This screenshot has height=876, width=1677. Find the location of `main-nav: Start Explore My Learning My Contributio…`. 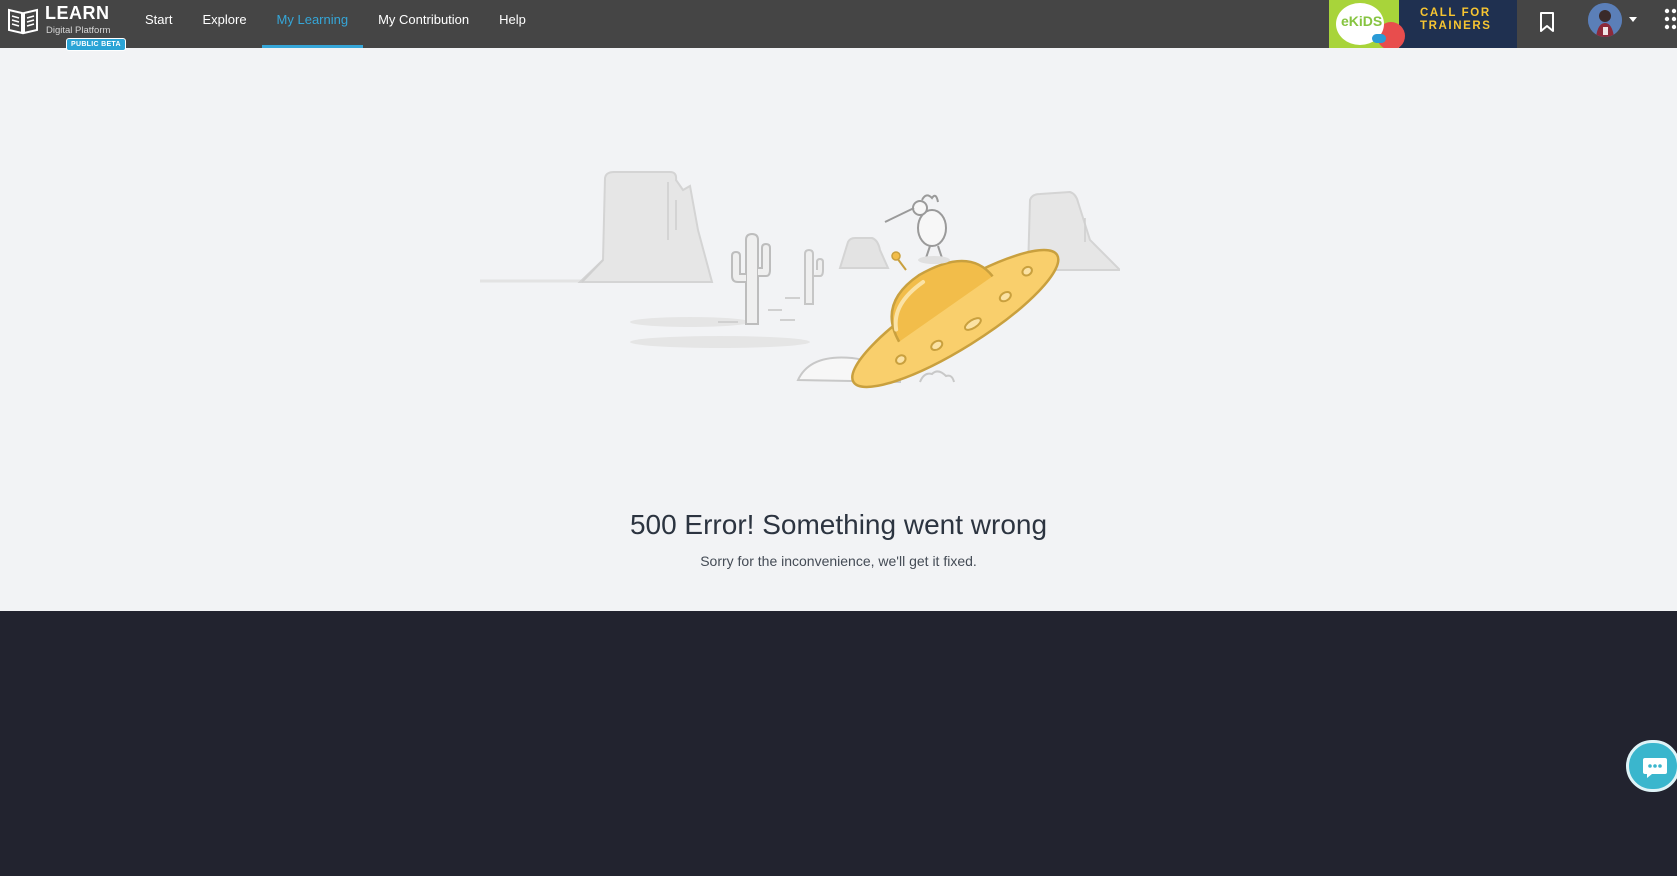

main-nav: Start Explore My Learning My Contributio… is located at coordinates (335, 24).